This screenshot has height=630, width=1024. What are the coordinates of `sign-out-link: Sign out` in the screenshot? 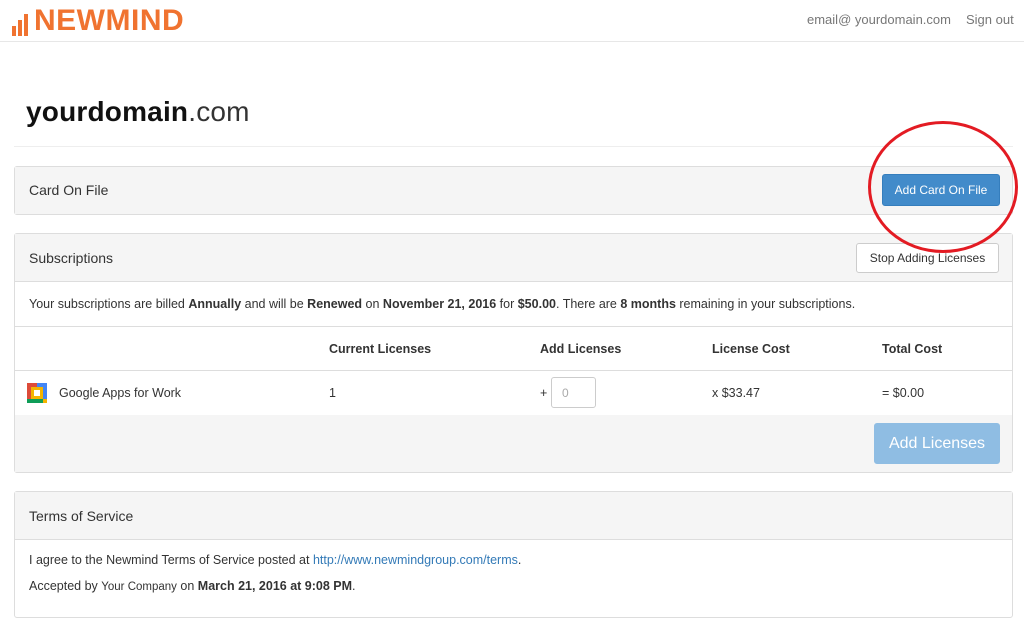 It's located at (990, 19).